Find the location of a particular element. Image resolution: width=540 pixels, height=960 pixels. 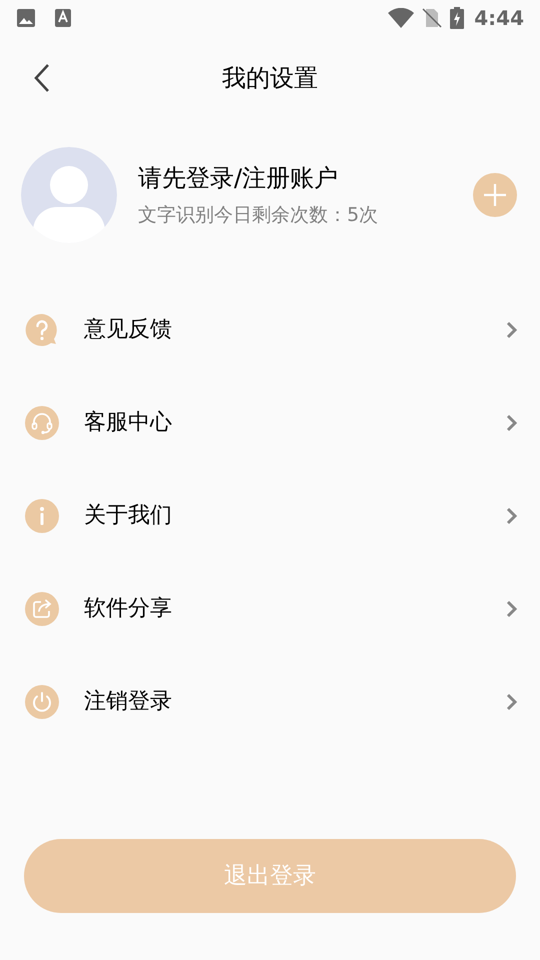

no-sim-icon is located at coordinates (432, 18).